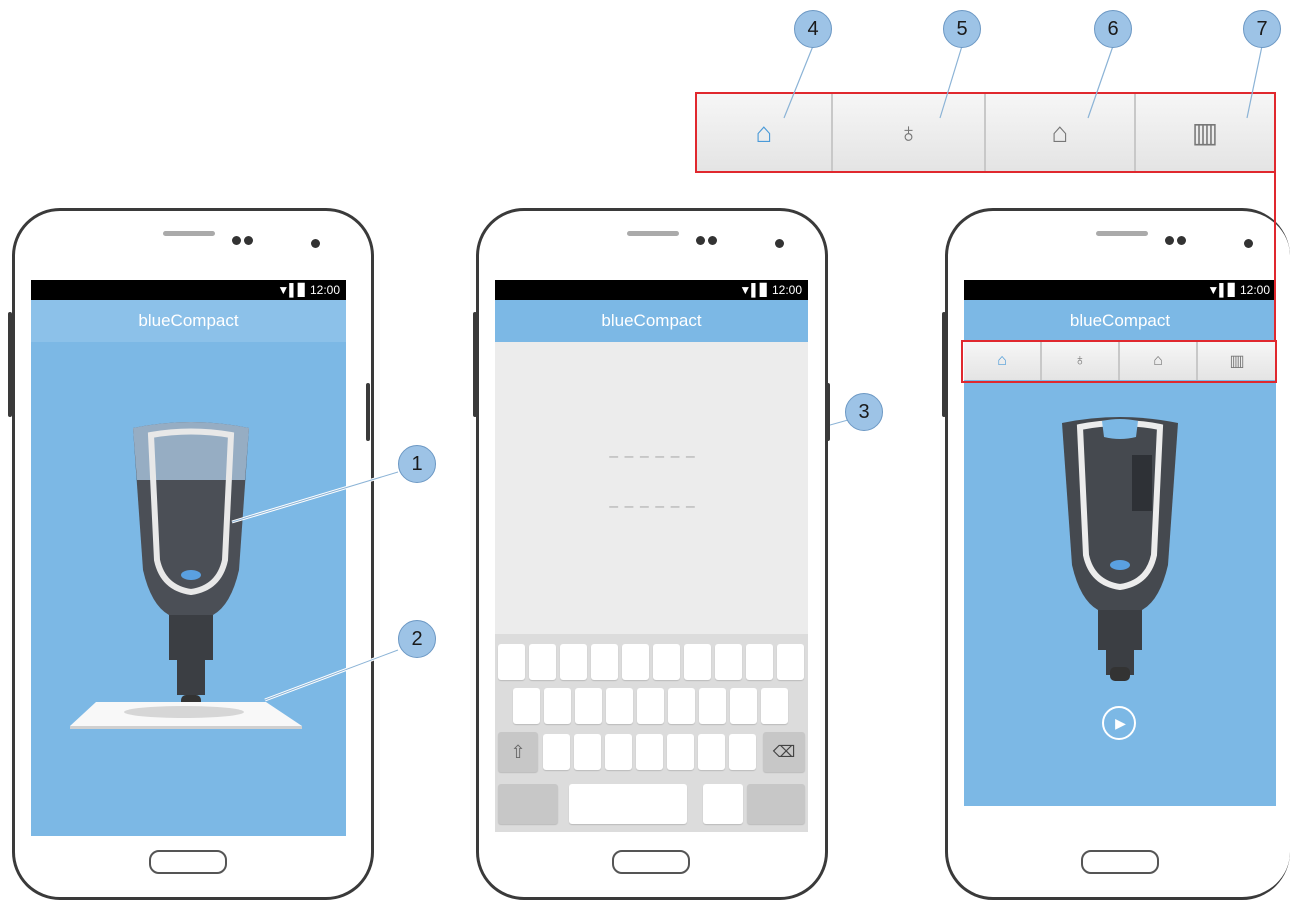  What do you see at coordinates (962, 29) in the screenshot?
I see `callout-5: 5` at bounding box center [962, 29].